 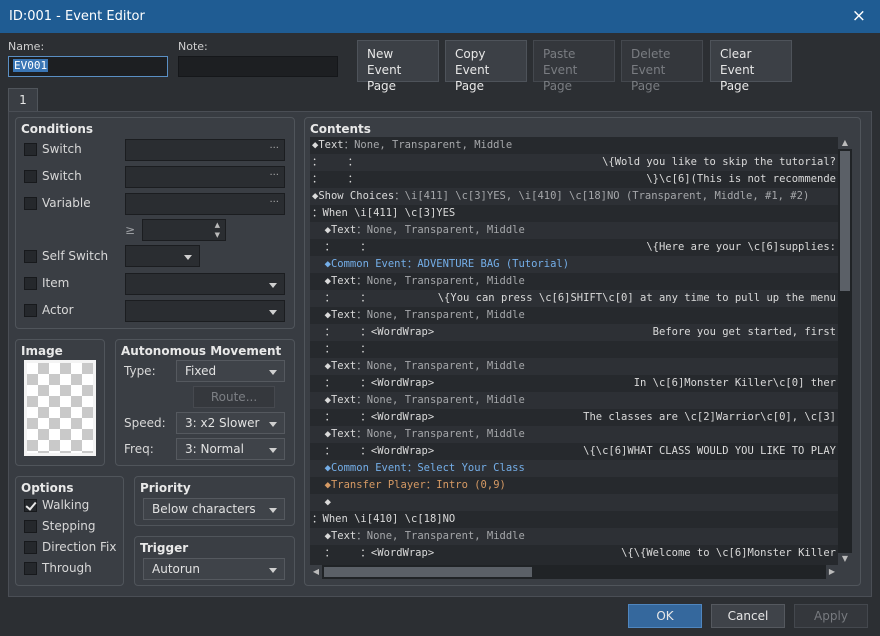 I want to click on through-checkbox, so click(x=30, y=568).